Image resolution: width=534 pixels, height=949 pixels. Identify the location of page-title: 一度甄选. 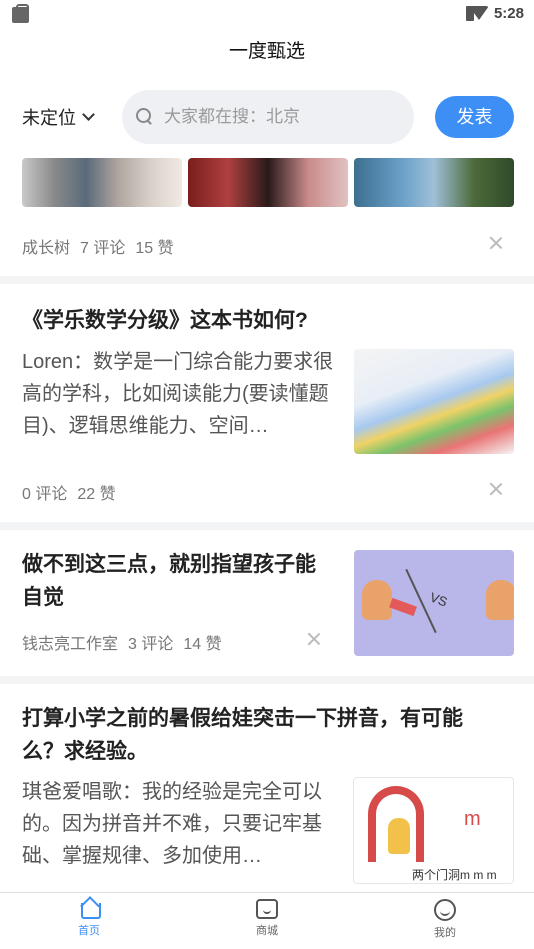
(266, 51).